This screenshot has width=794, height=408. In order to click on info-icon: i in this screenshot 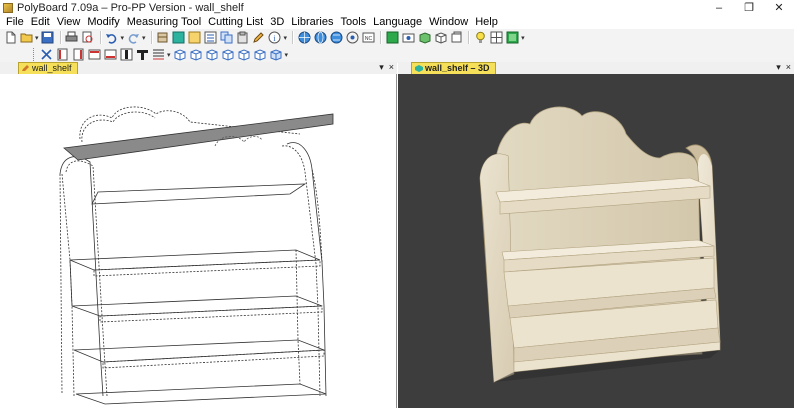, I will do `click(275, 38)`.